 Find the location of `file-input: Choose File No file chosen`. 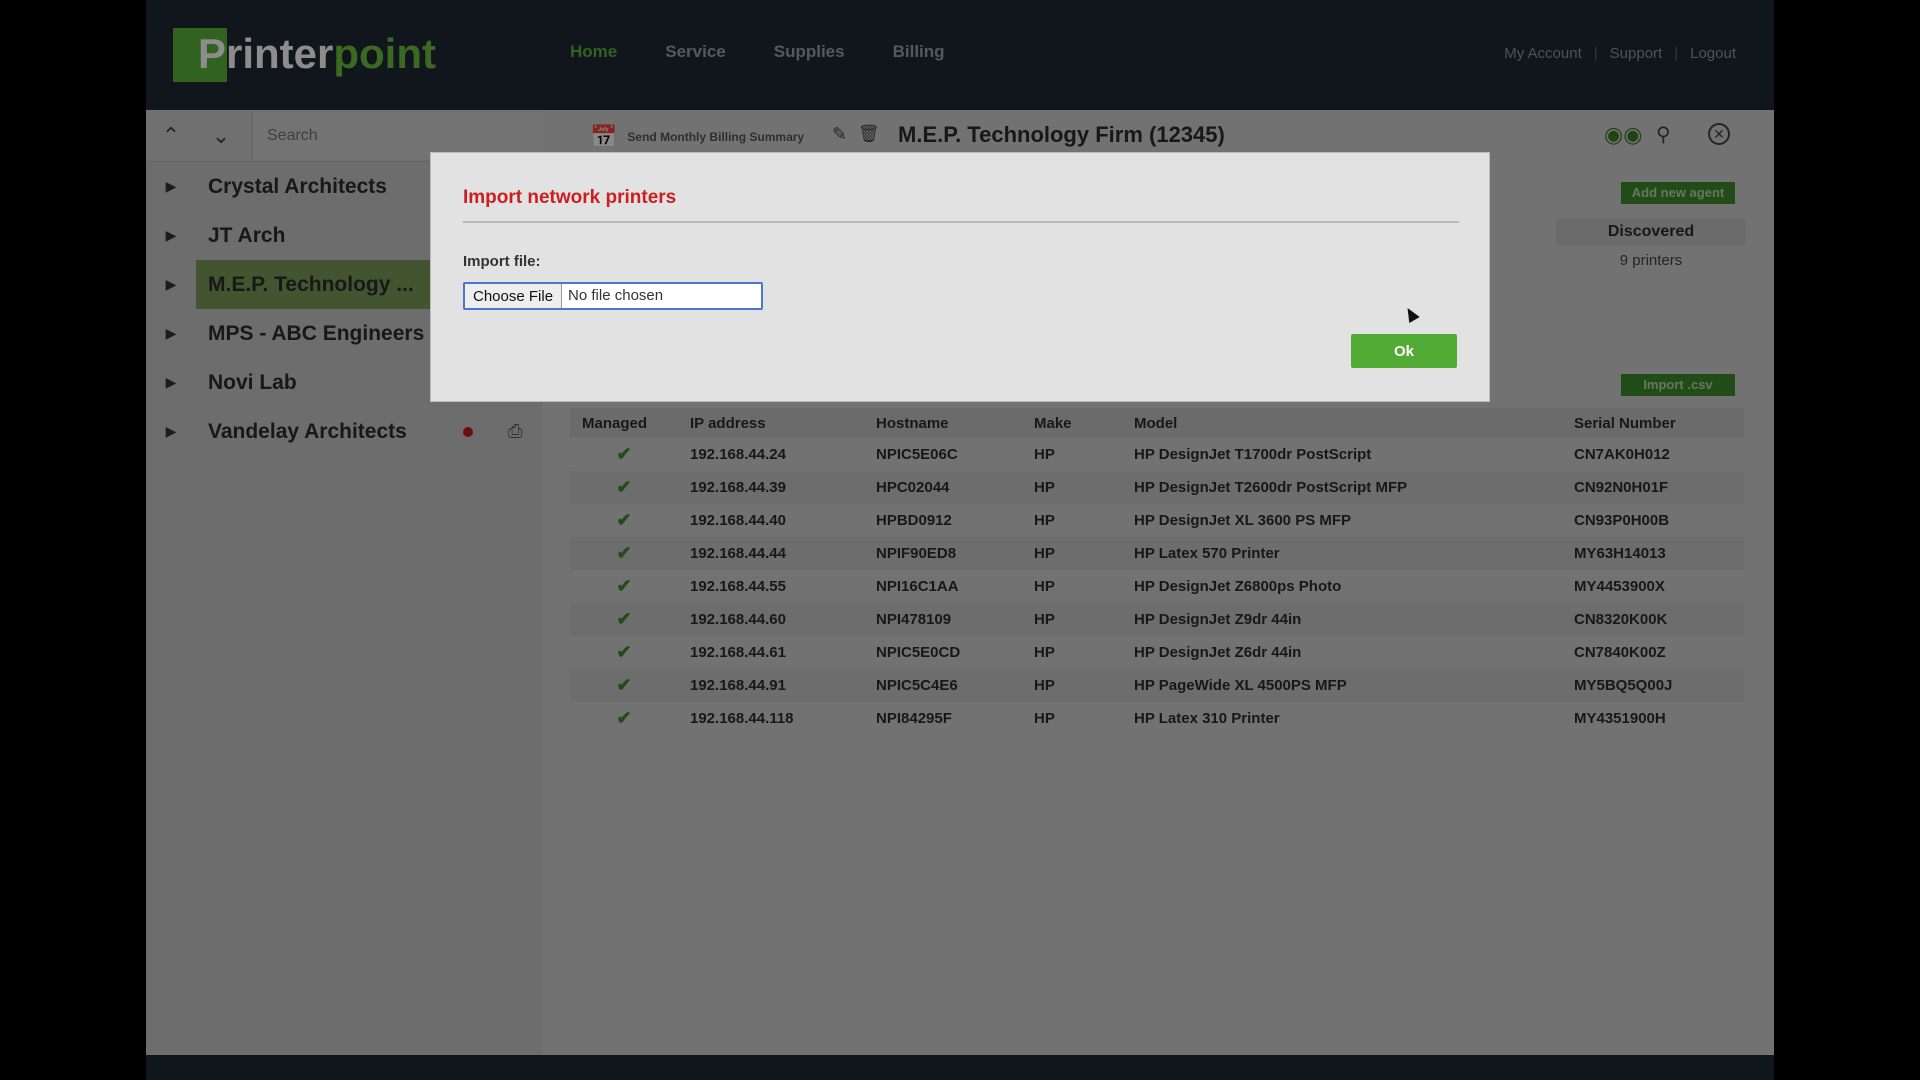

file-input: Choose File No file chosen is located at coordinates (613, 296).